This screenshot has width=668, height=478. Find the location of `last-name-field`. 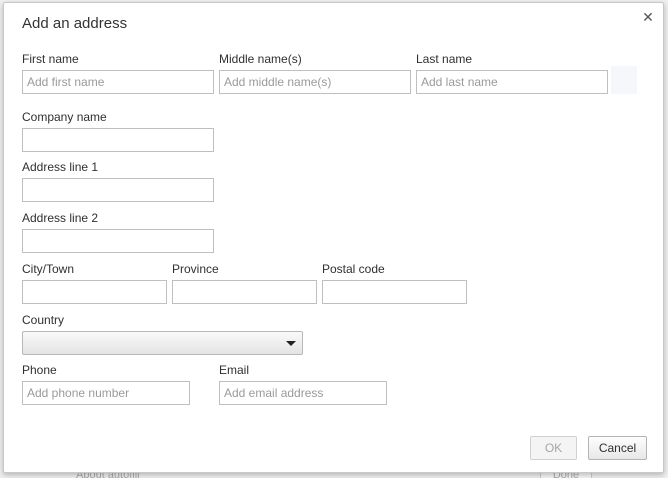

last-name-field is located at coordinates (512, 82).